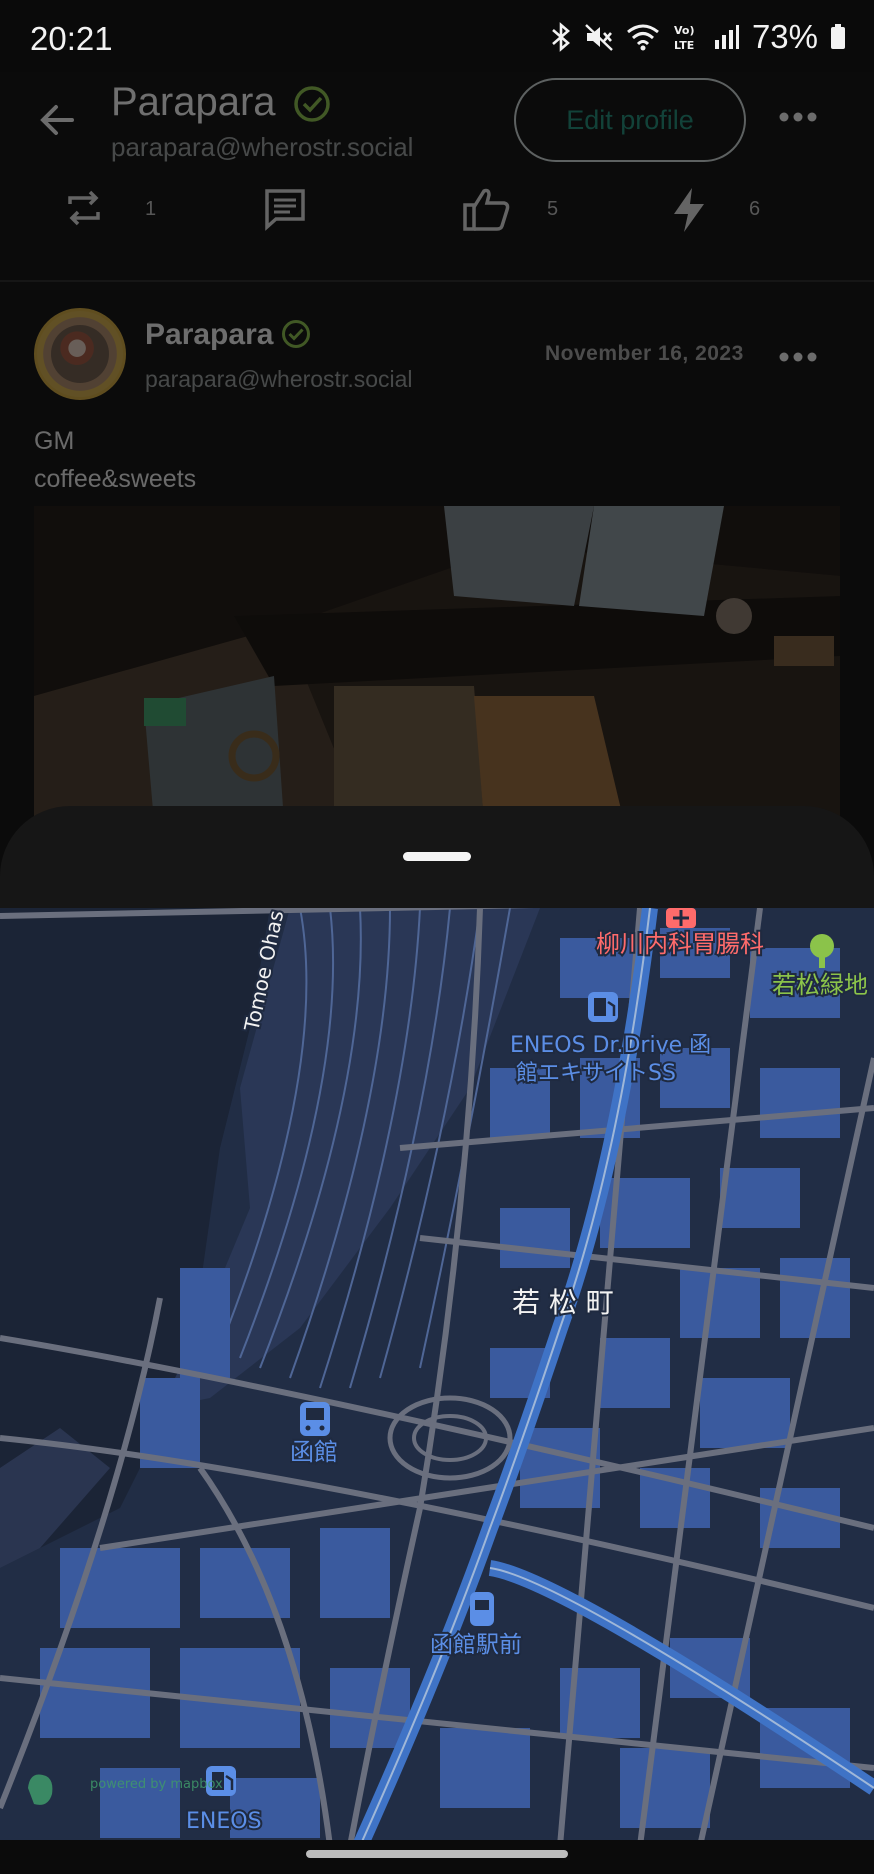 This screenshot has width=874, height=1874. What do you see at coordinates (681, 918) in the screenshot?
I see `hospital-icon` at bounding box center [681, 918].